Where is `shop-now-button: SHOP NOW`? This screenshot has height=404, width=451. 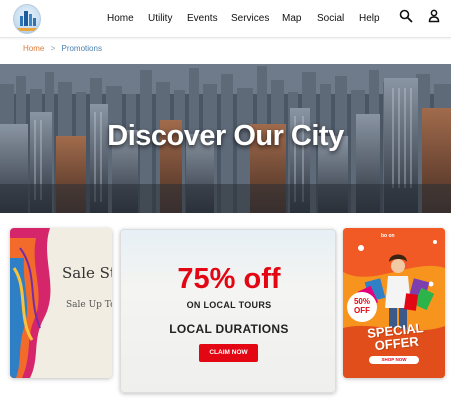 shop-now-button: SHOP NOW is located at coordinates (394, 360).